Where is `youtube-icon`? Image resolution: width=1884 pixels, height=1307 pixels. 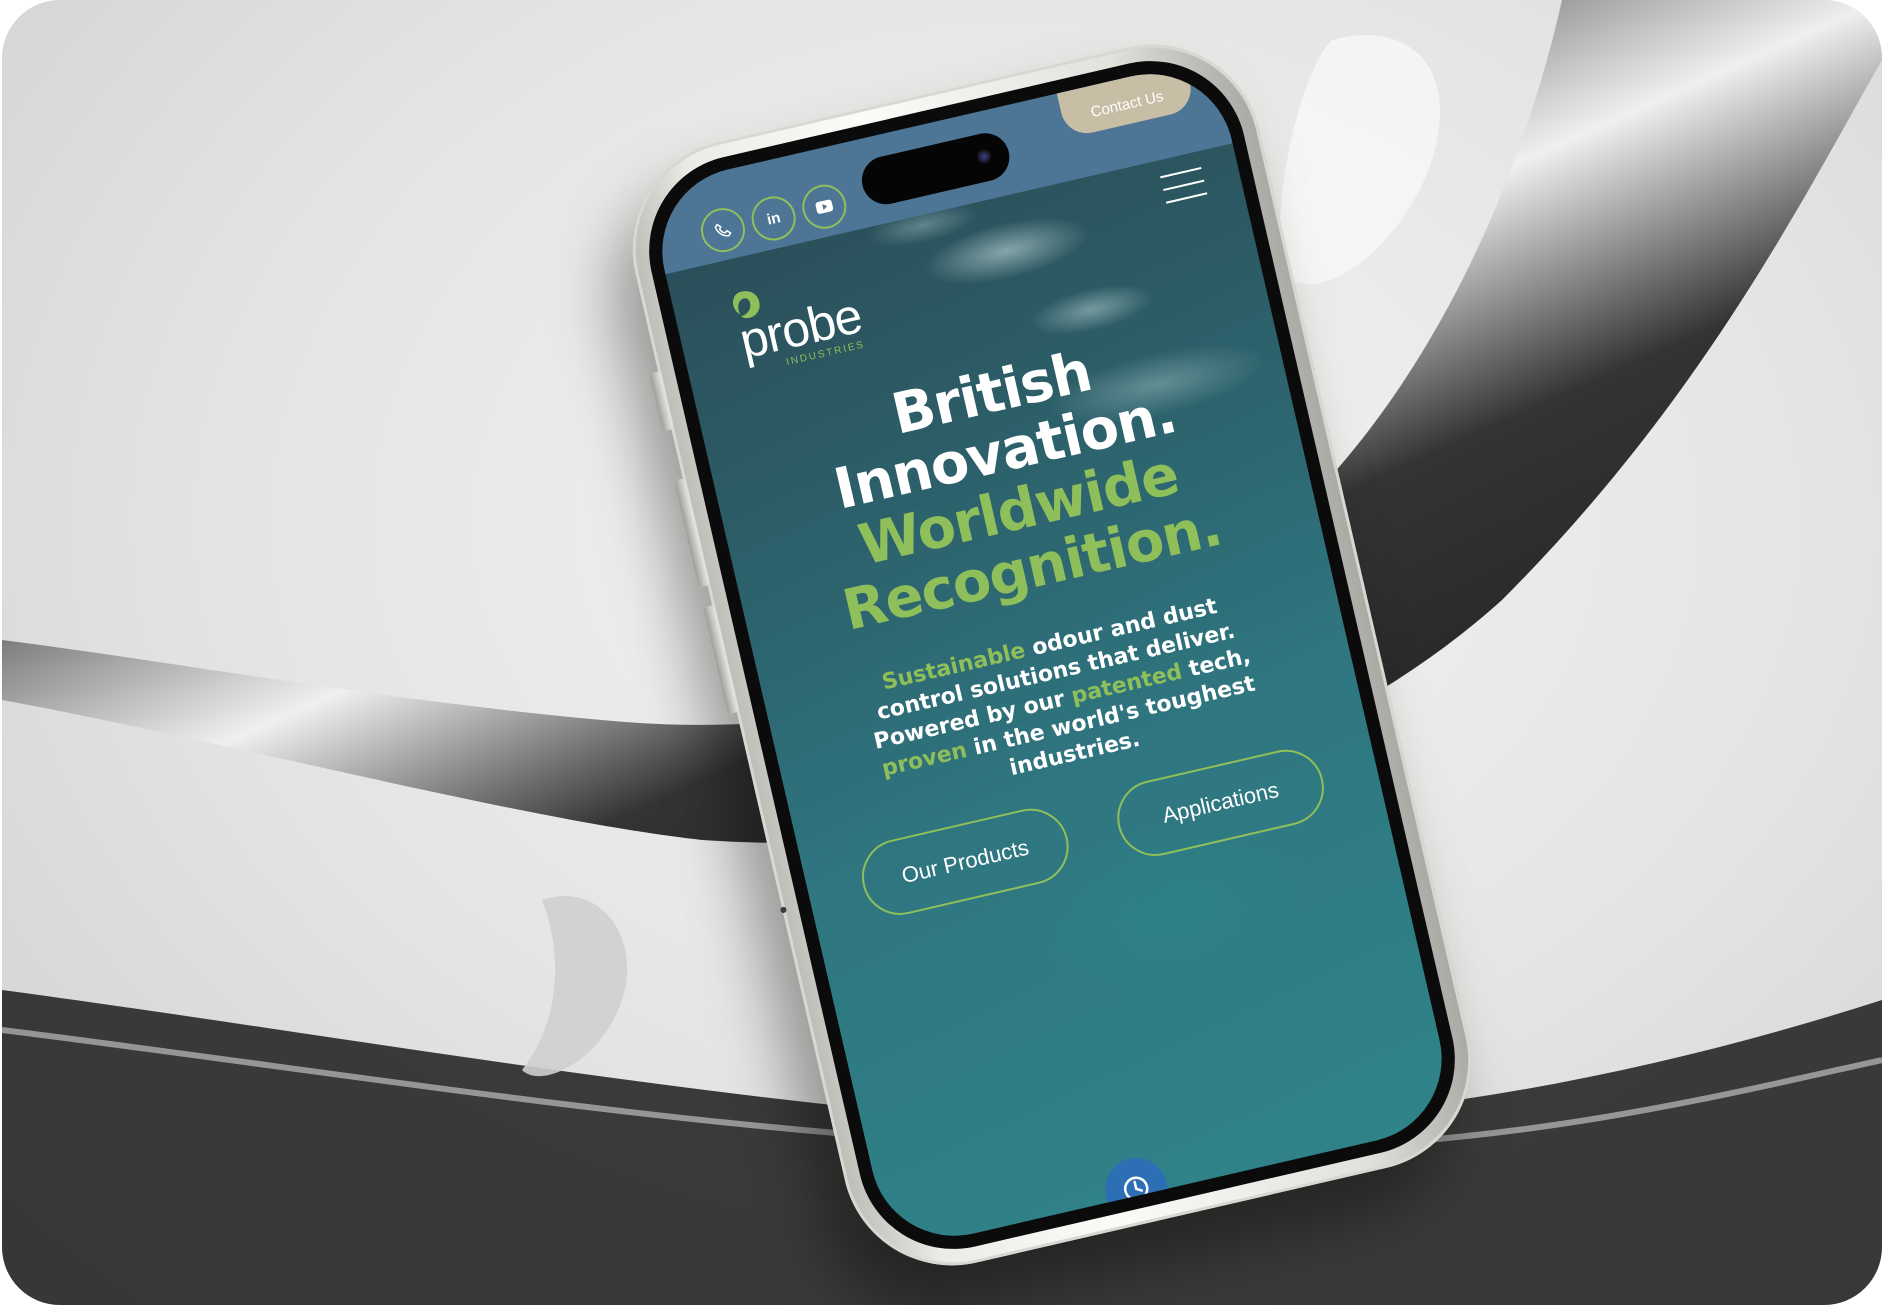
youtube-icon is located at coordinates (824, 207).